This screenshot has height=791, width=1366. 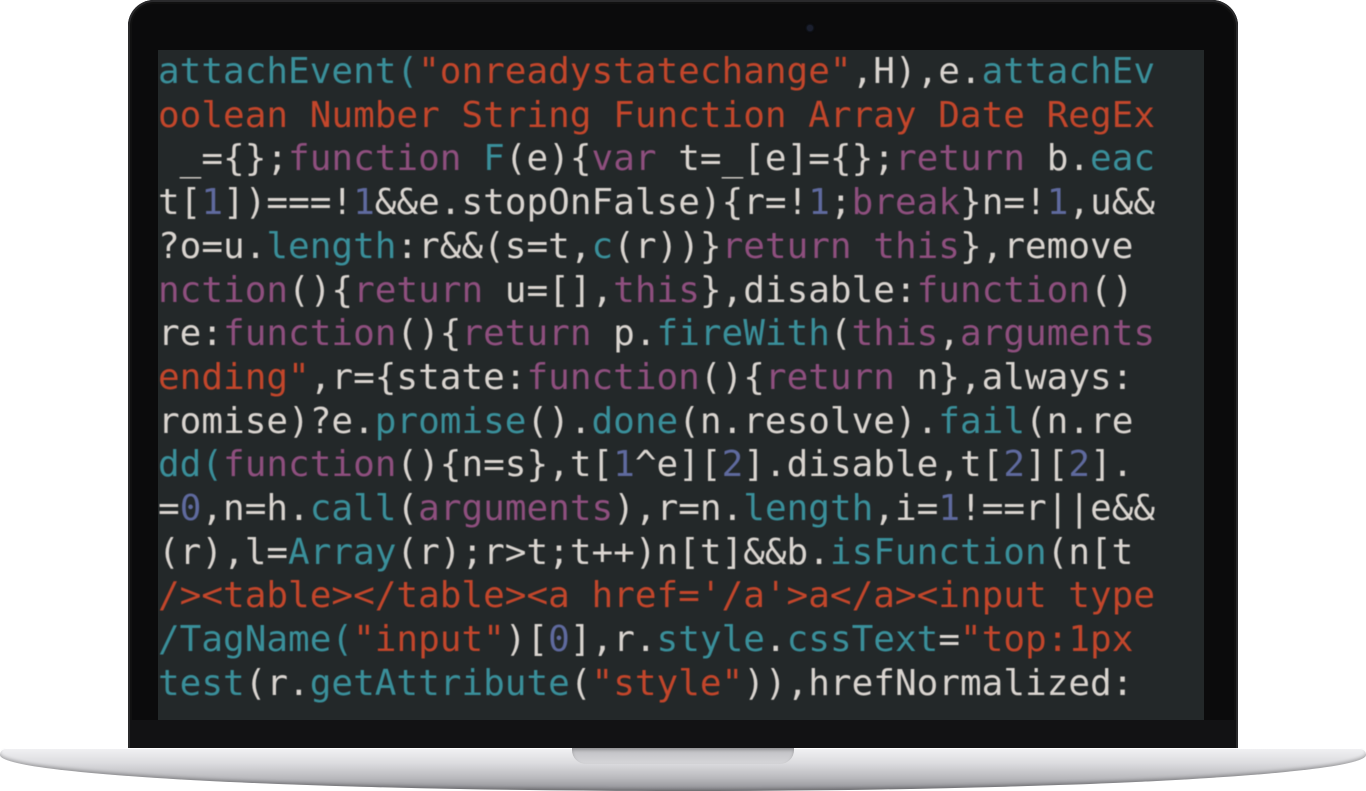 I want to click on code-token: !==r||e&&, so click(x=1058, y=508).